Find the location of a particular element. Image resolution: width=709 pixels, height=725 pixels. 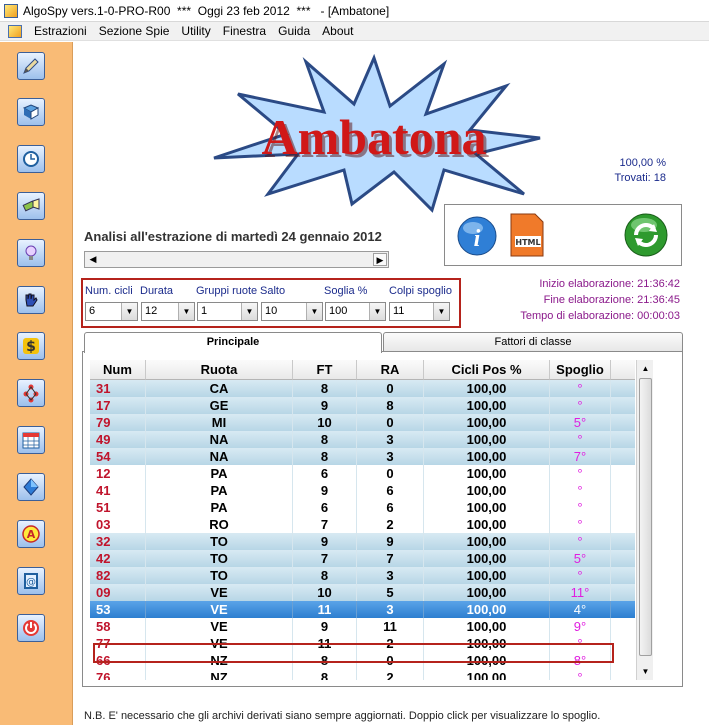

soglia-select: 100 ▼ is located at coordinates (355, 311).